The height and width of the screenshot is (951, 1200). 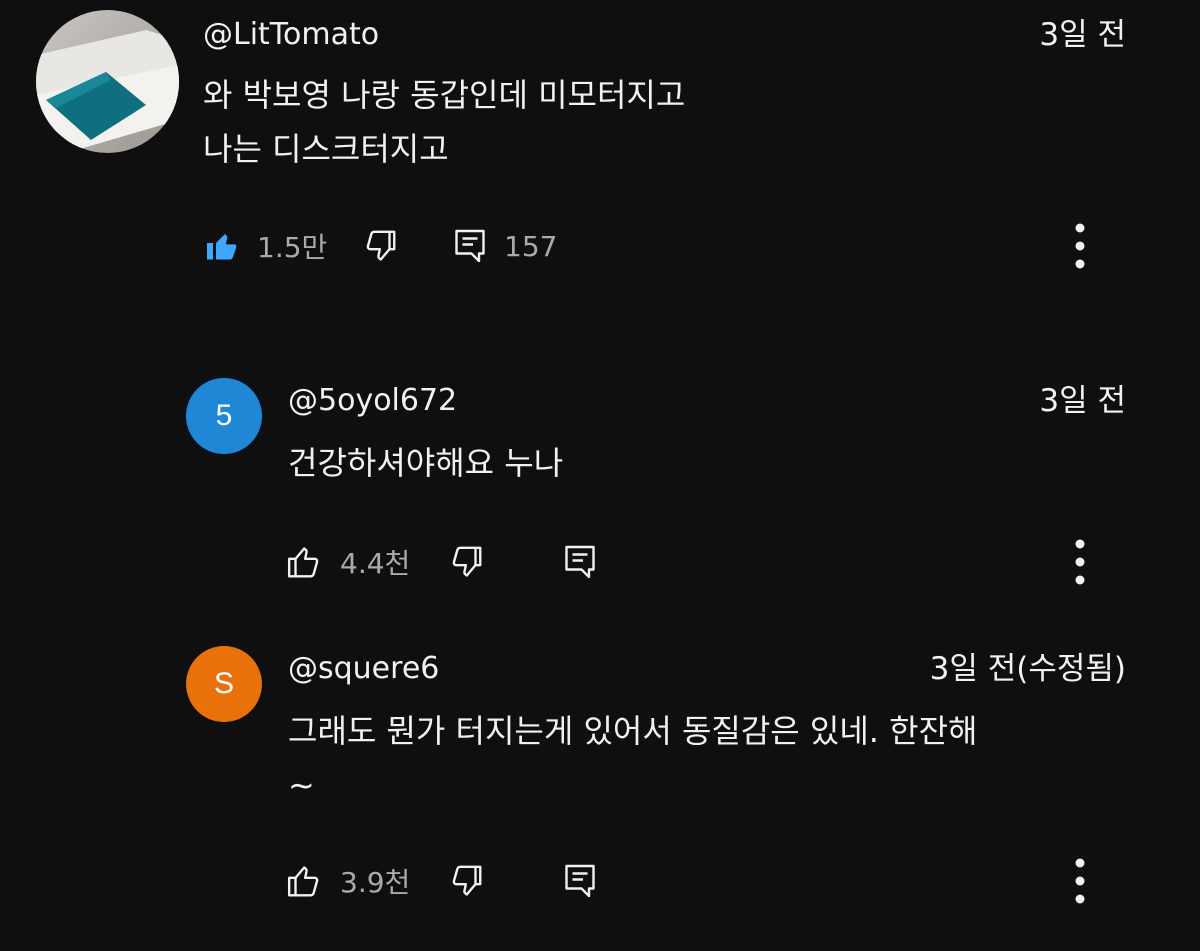 I want to click on like-button: 1.5만, so click(x=265, y=246).